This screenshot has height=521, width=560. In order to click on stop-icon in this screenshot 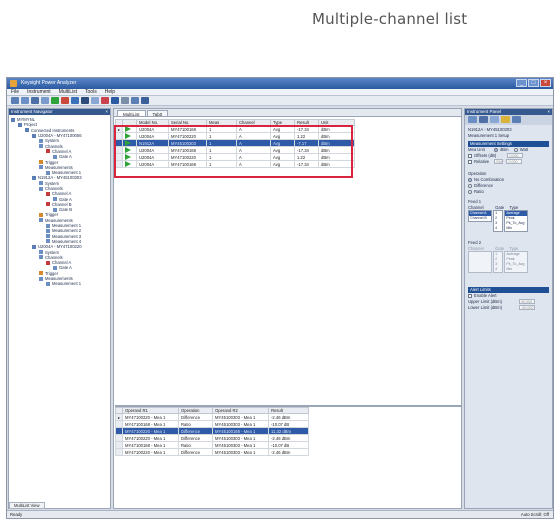, I will do `click(65, 100)`.